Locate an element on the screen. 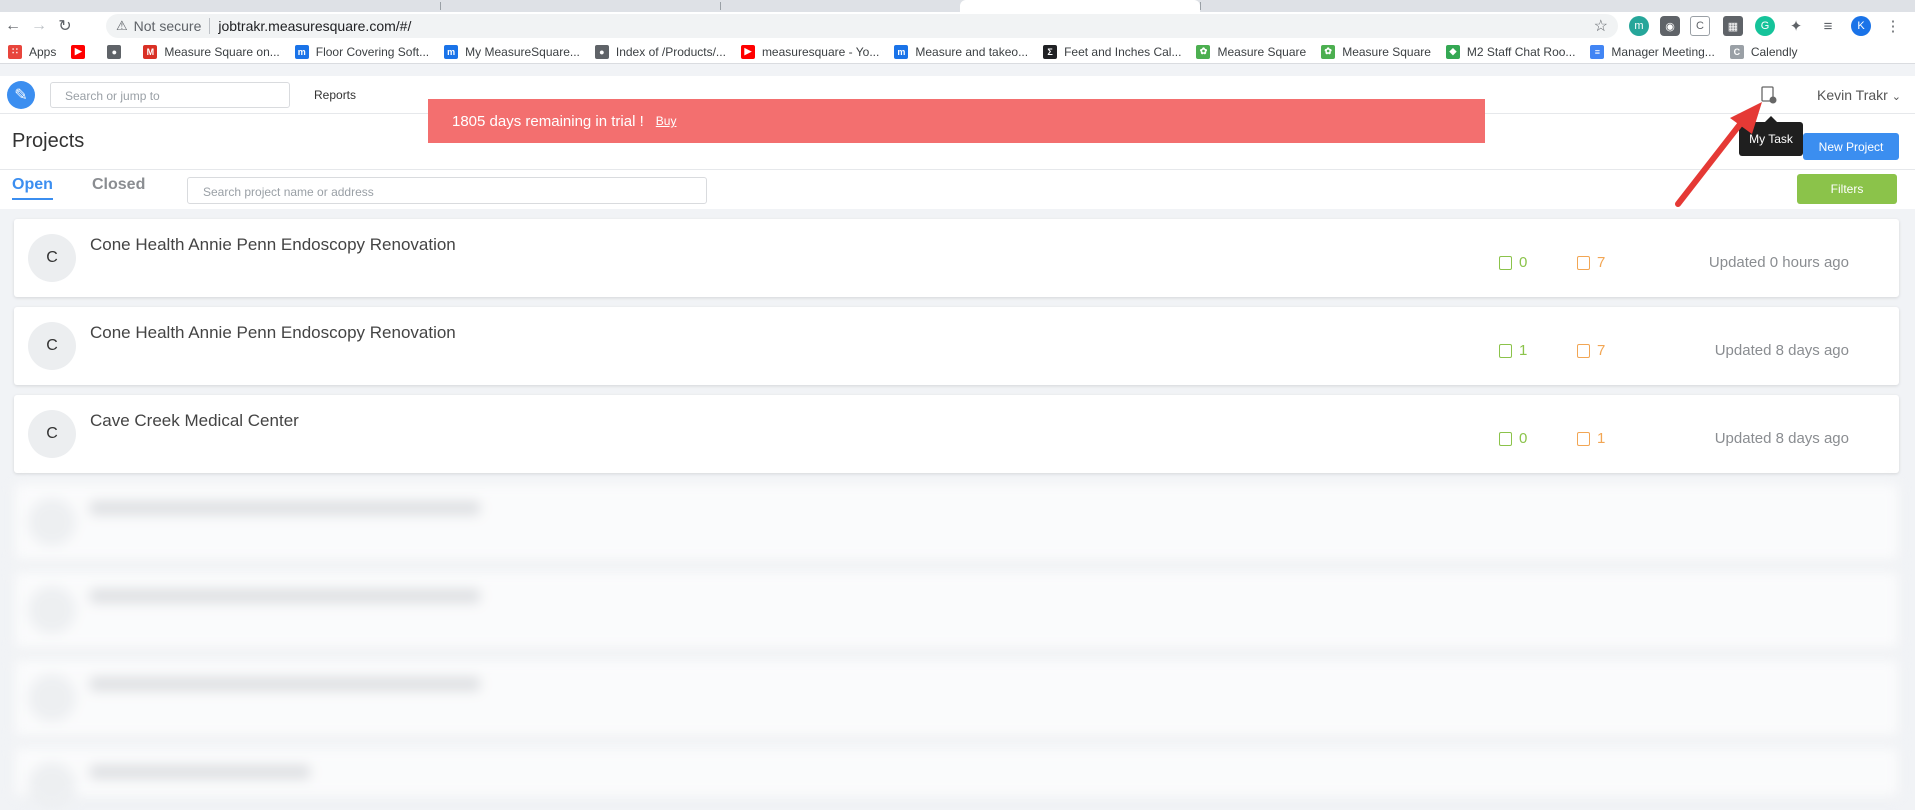 The height and width of the screenshot is (810, 1915). task-count-value: 0 is located at coordinates (1523, 438).